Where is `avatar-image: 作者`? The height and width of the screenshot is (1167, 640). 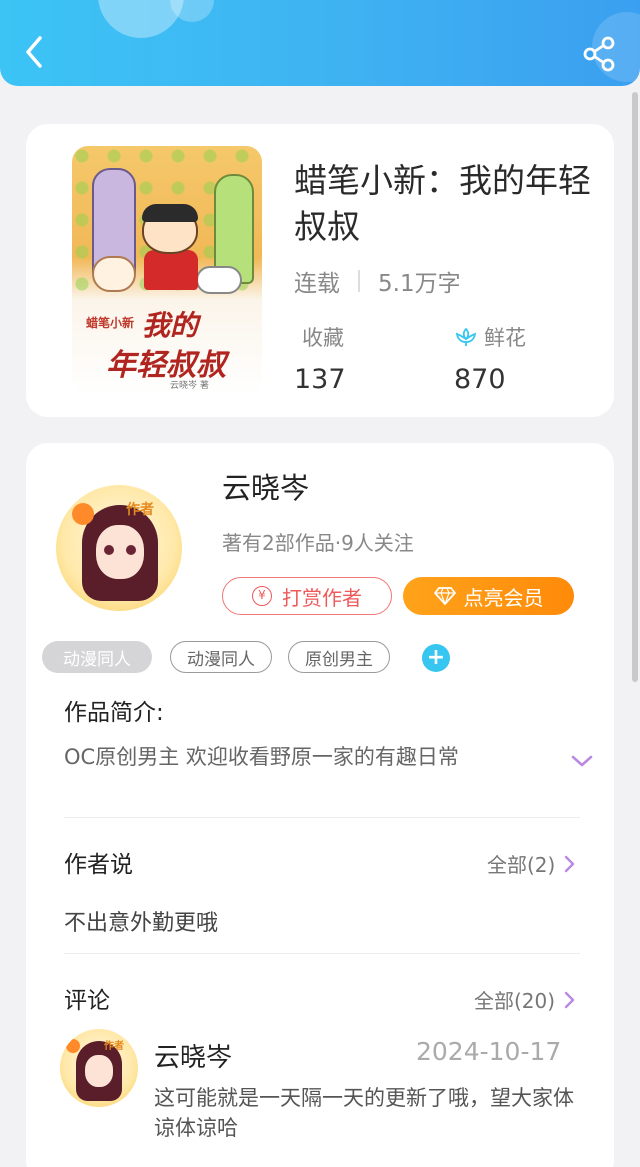 avatar-image: 作者 is located at coordinates (119, 548).